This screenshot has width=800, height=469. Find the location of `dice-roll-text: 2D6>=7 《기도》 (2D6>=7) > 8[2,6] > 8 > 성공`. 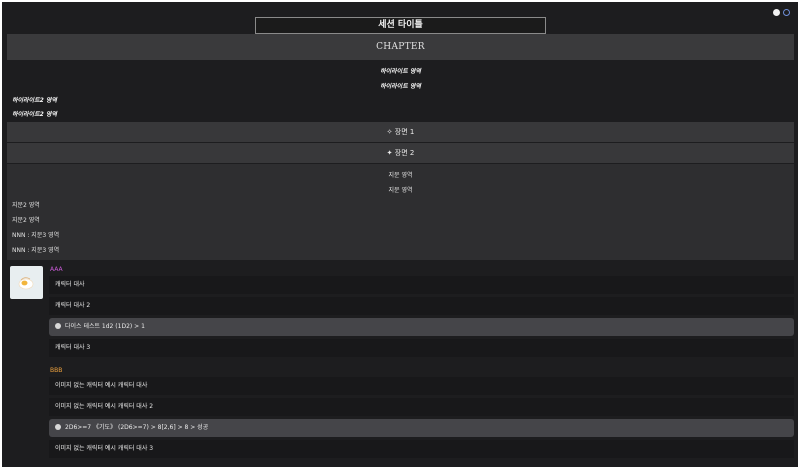

dice-roll-text: 2D6>=7 《기도》 (2D6>=7) > 8[2,6] > 8 > 성공 is located at coordinates (137, 427).